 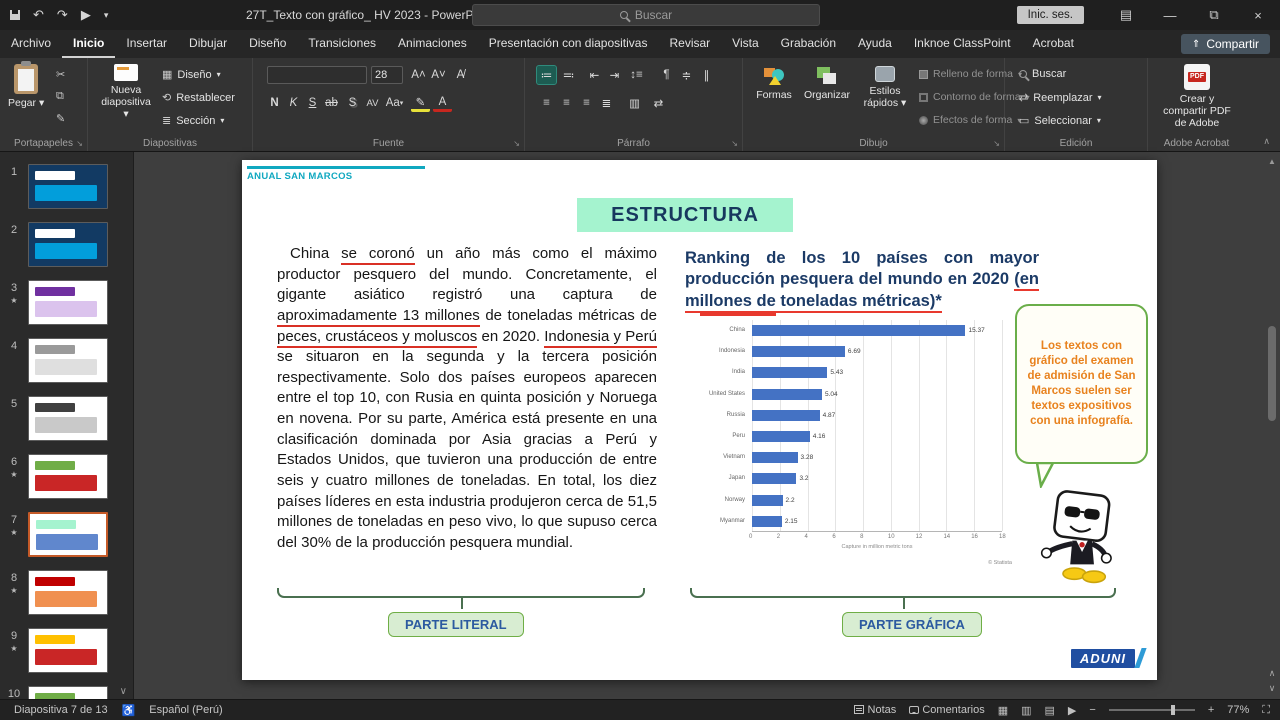 What do you see at coordinates (438, 75) in the screenshot?
I see `decrease-font-size-icon: A˅` at bounding box center [438, 75].